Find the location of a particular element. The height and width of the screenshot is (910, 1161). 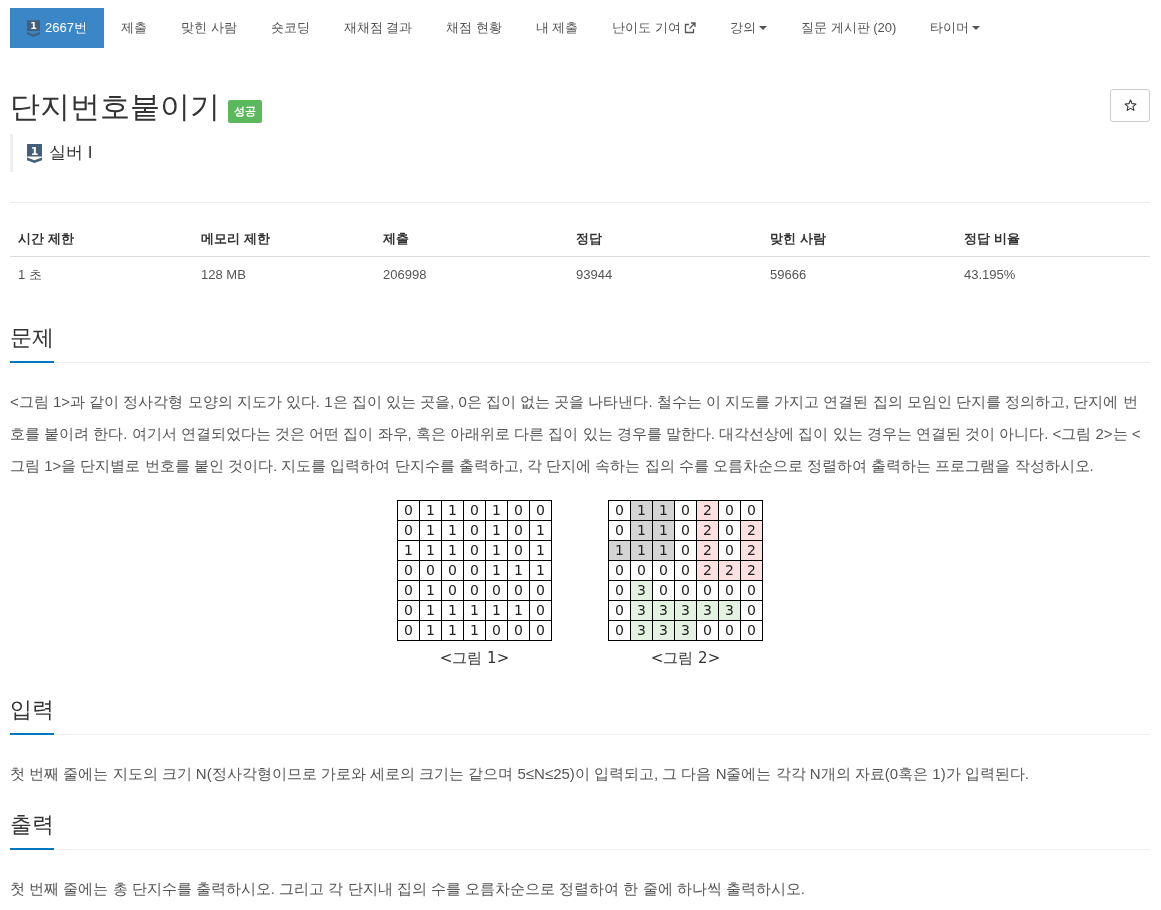

column-header: 정답 is located at coordinates (589, 238).